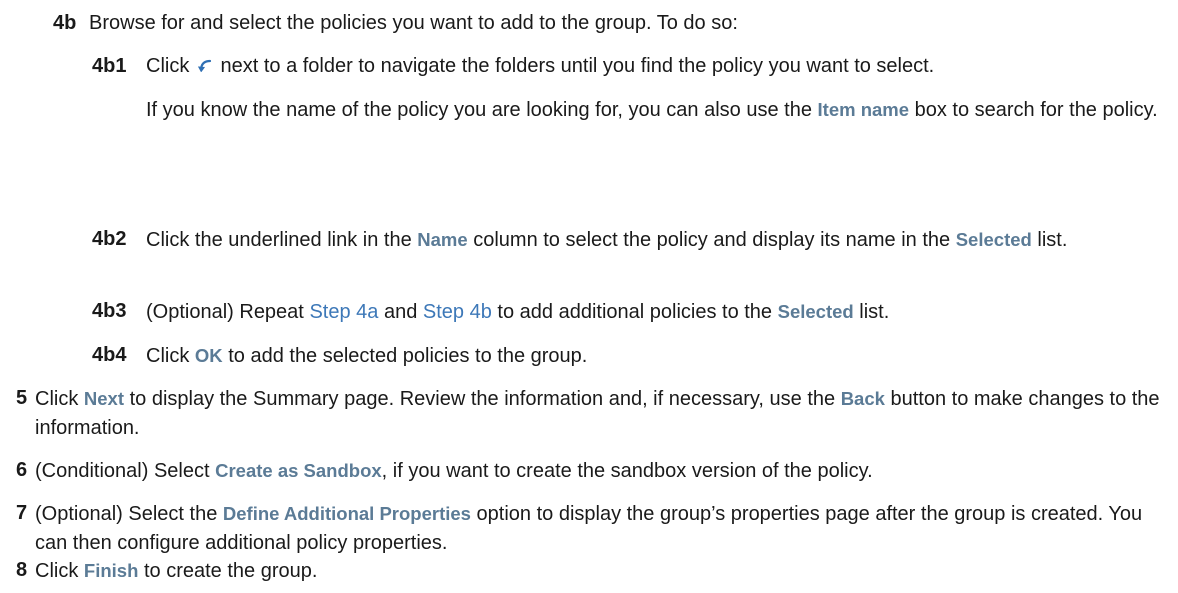 Image resolution: width=1178 pixels, height=593 pixels. I want to click on step-text: Click the underlined link in the, so click(279, 240).